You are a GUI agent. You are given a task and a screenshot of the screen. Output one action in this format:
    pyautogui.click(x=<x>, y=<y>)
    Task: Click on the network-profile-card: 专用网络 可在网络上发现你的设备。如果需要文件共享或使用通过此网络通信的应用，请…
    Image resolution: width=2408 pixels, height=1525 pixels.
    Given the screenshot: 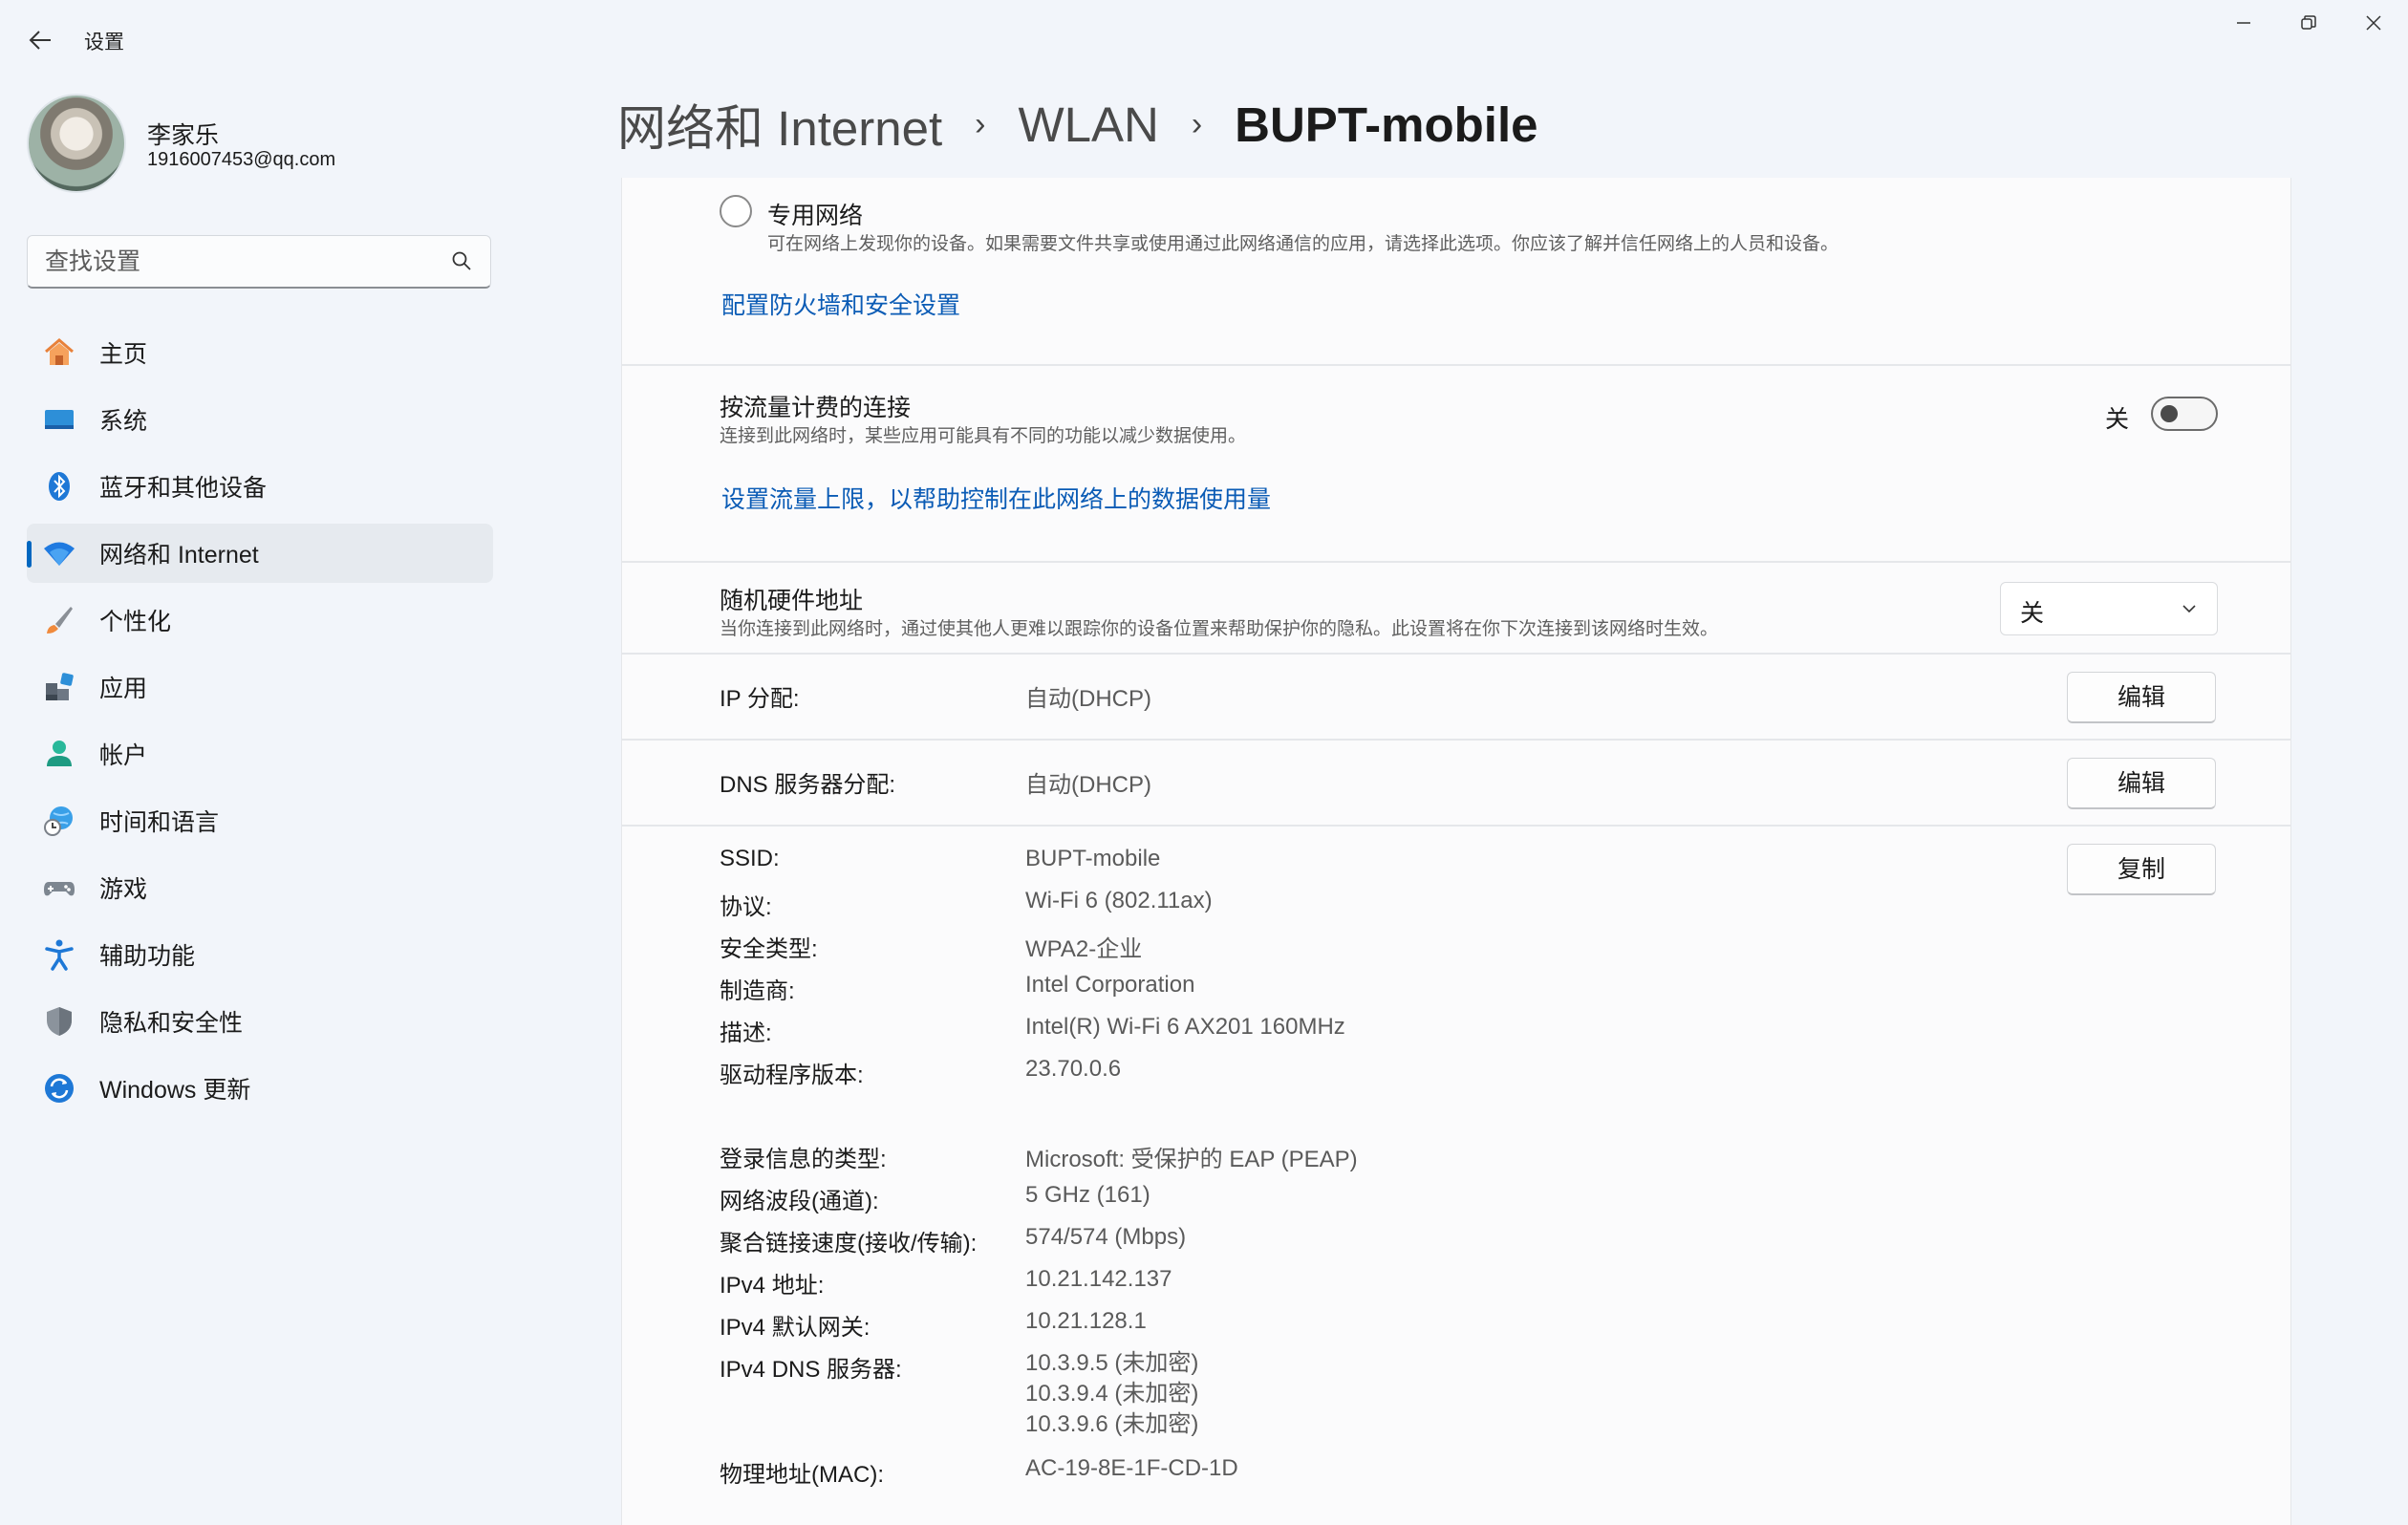 What is the action you would take?
    pyautogui.click(x=1456, y=271)
    